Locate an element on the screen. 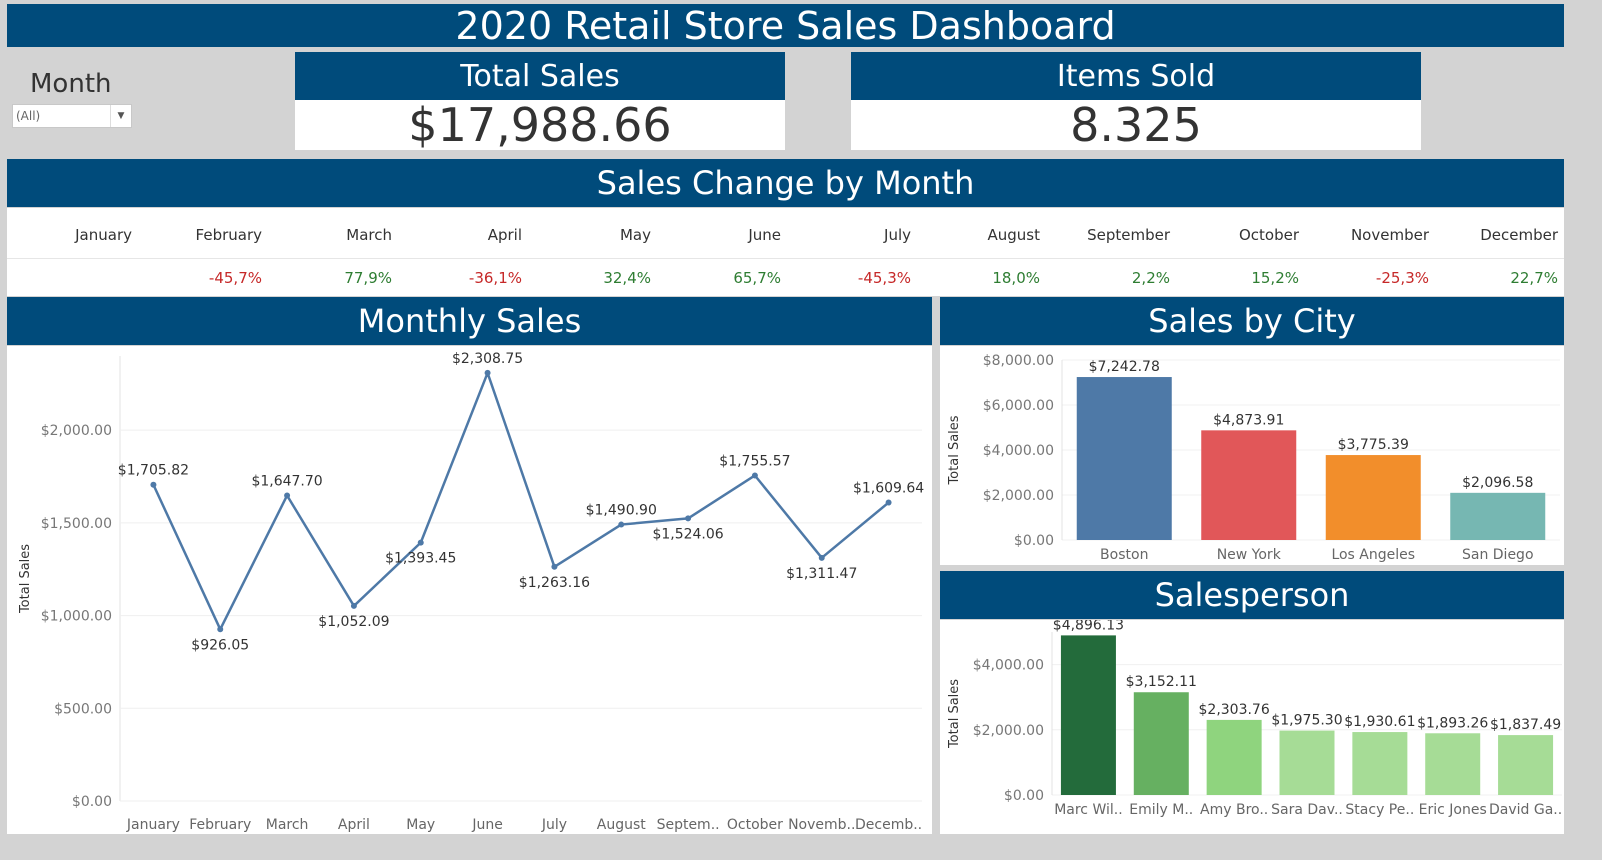 Image resolution: width=1602 pixels, height=860 pixels. y-tick-label: $500.00 is located at coordinates (83, 709).